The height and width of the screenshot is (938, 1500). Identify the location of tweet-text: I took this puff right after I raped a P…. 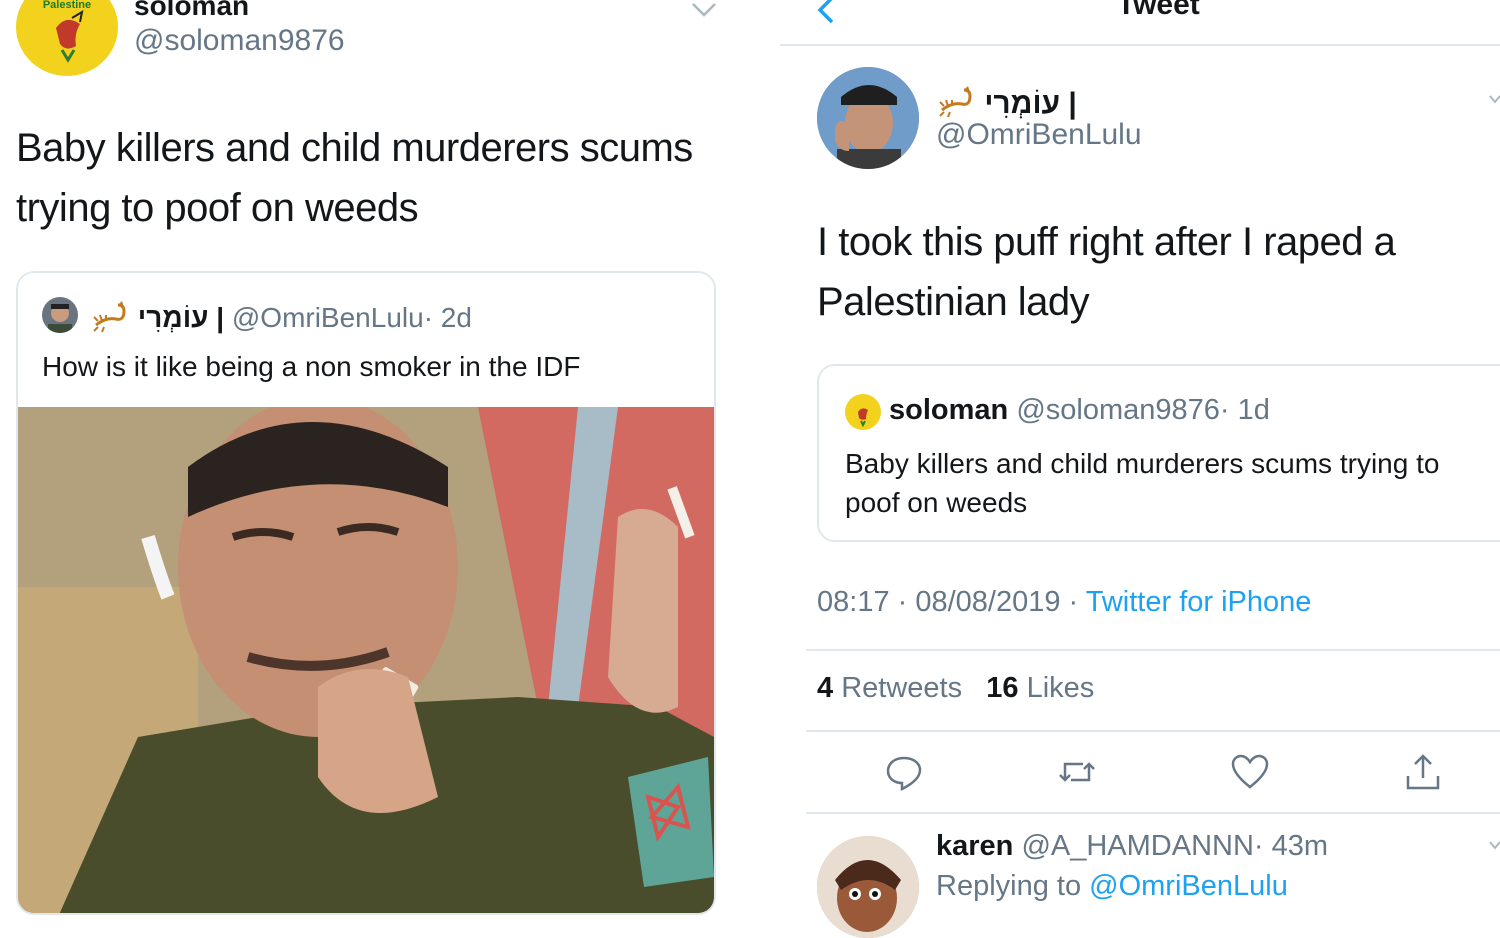
(1106, 272).